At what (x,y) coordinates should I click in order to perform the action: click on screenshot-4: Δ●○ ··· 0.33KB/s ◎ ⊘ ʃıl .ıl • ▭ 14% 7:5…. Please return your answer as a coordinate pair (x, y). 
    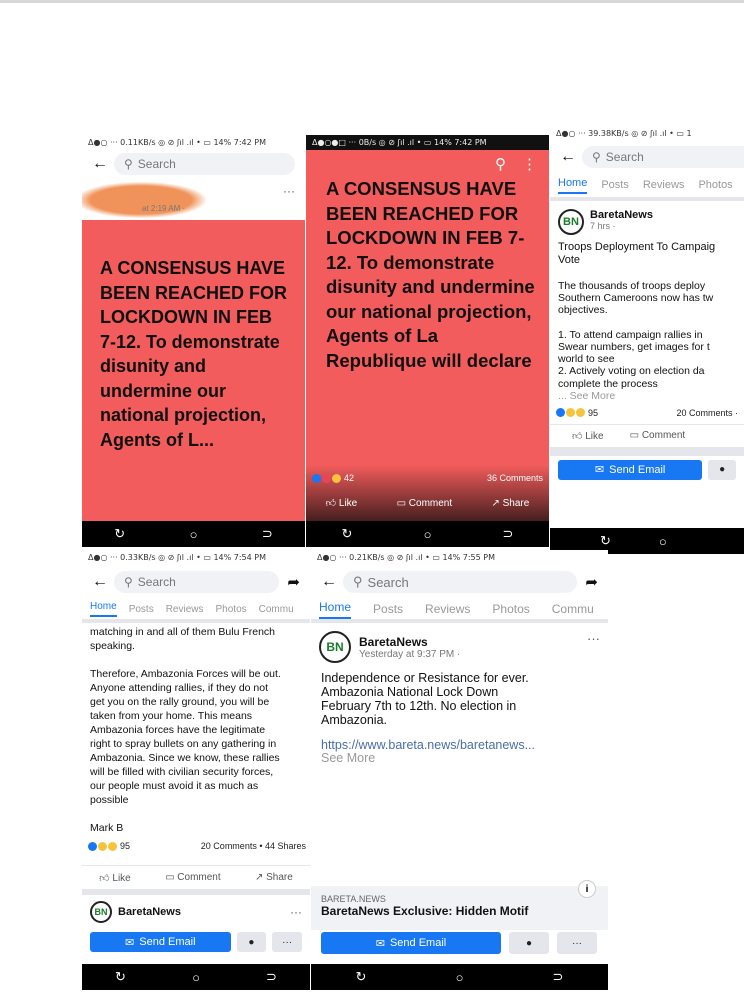
    Looking at the image, I should click on (196, 770).